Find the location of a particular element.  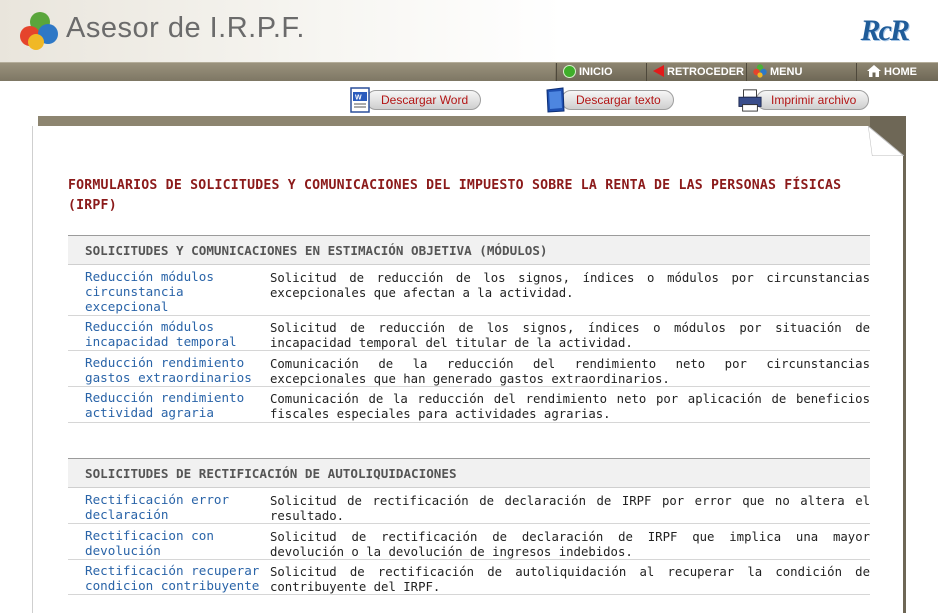

form-link: Rectificación error declaración is located at coordinates (175, 507).